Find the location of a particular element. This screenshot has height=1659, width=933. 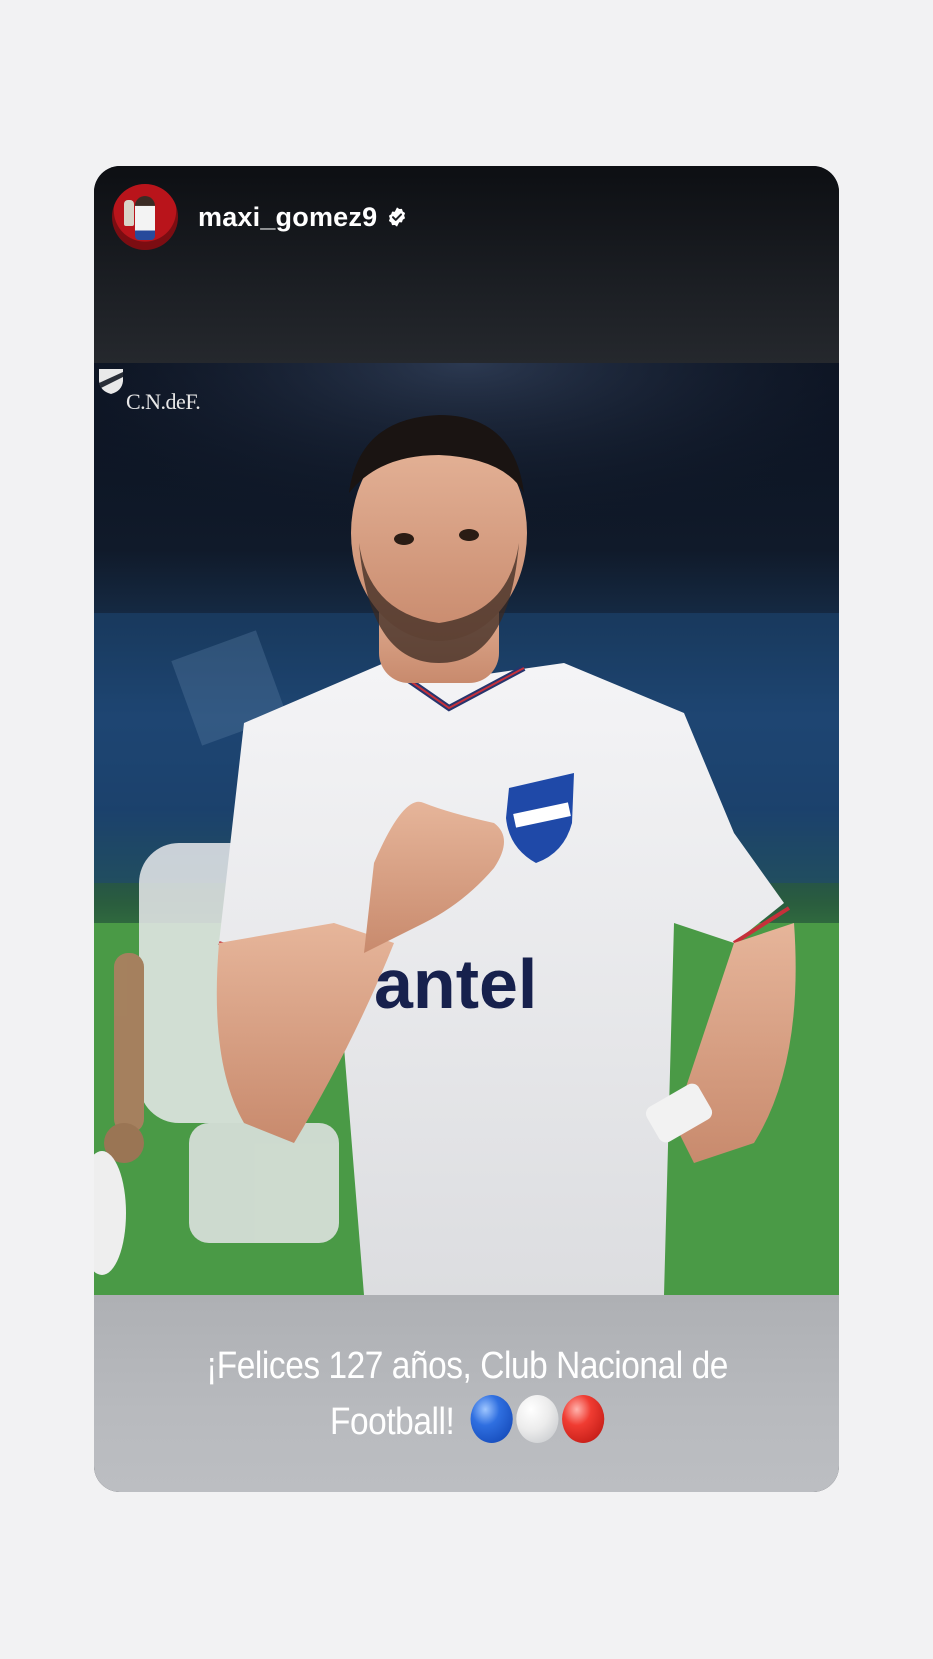

emoji-row is located at coordinates (536, 1419).